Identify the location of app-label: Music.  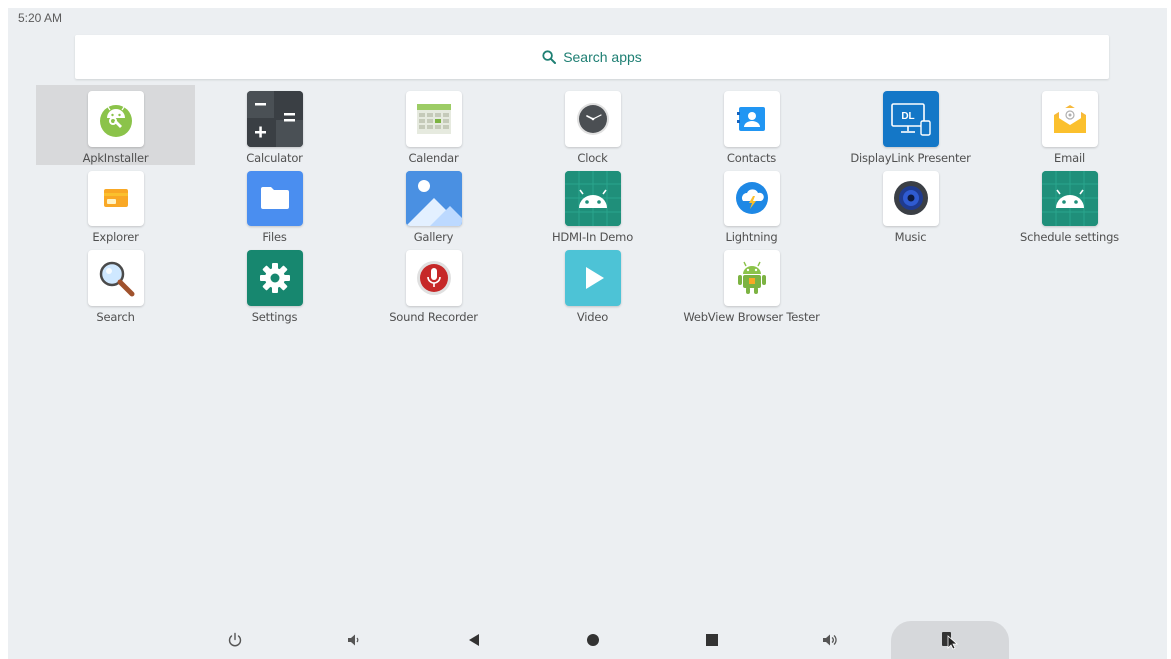
(910, 237).